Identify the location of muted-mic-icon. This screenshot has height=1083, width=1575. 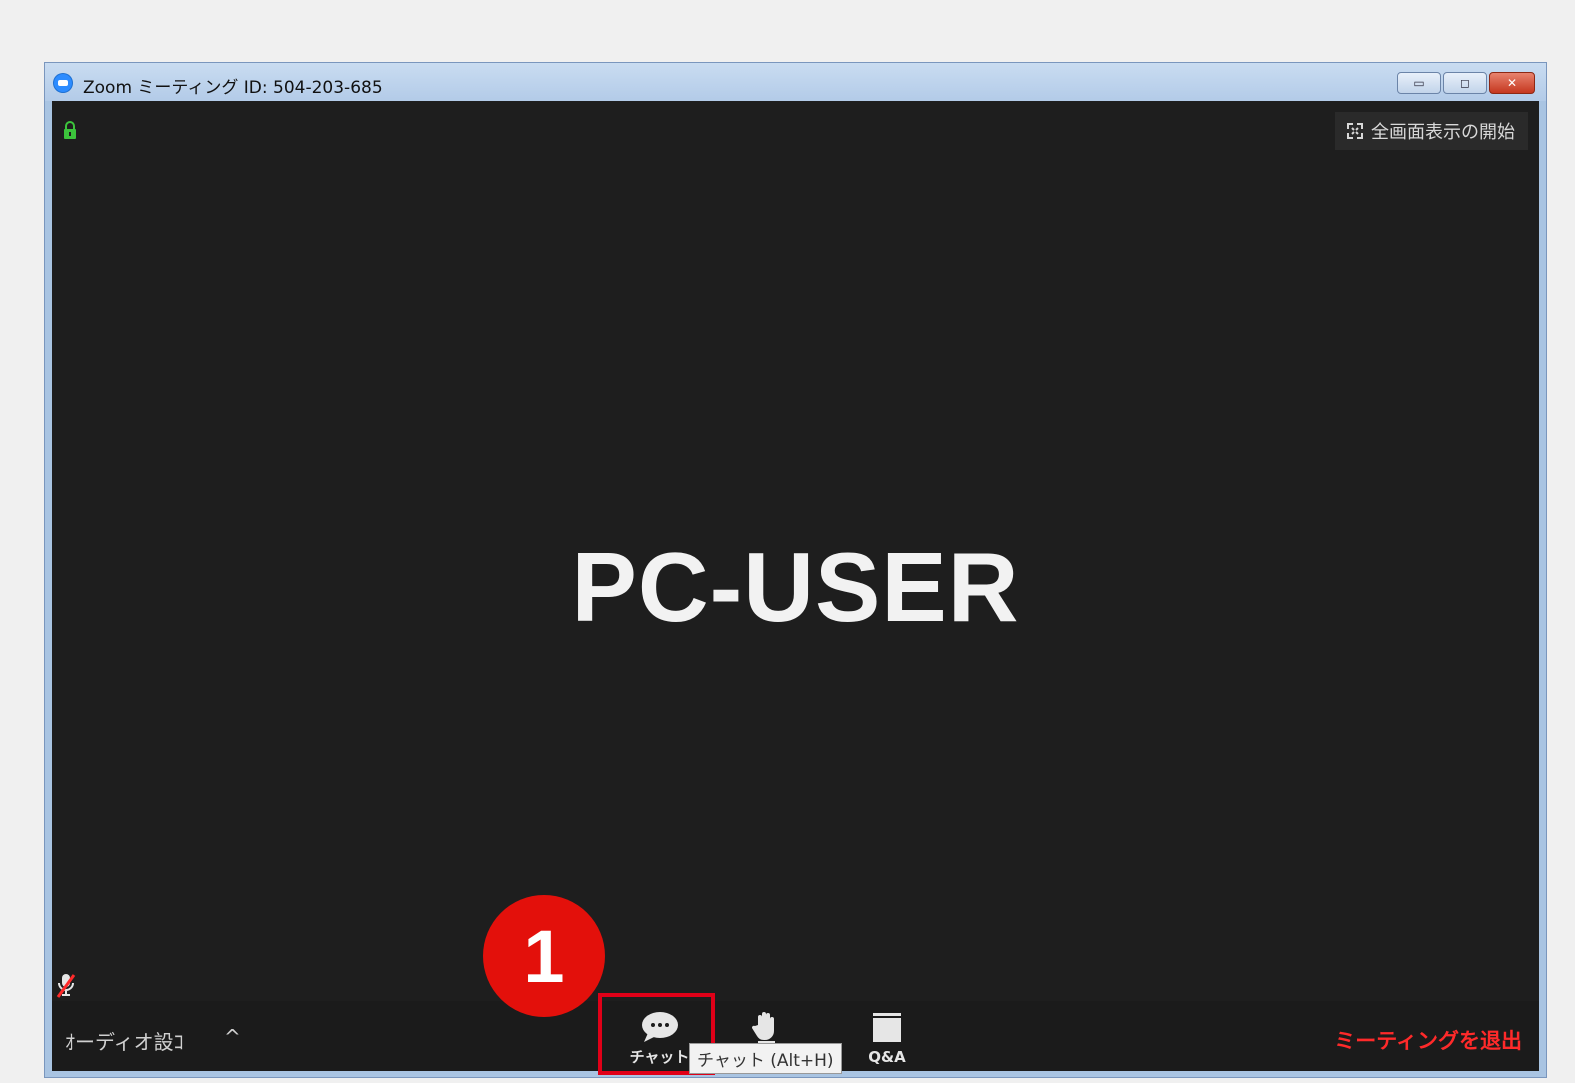
(66, 986).